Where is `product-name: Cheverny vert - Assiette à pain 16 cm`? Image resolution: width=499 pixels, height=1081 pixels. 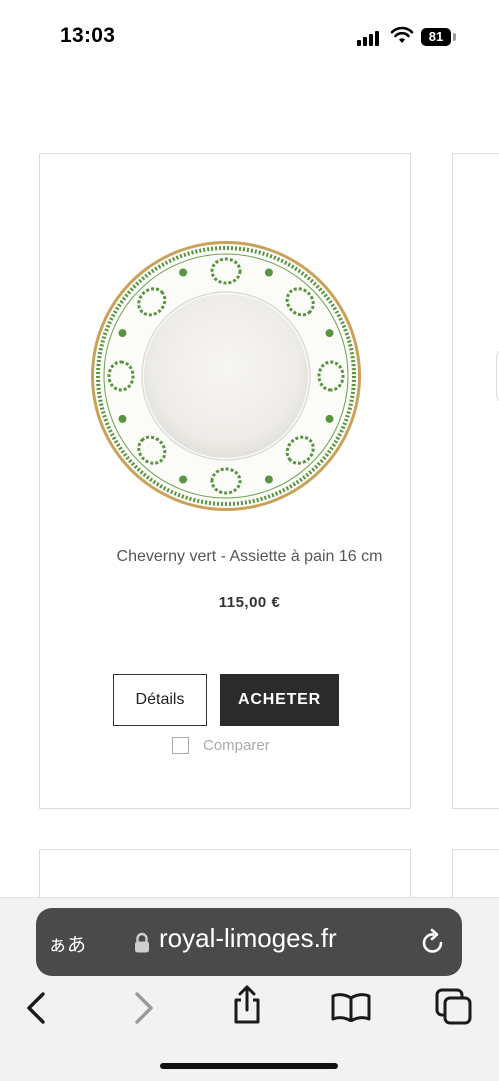
product-name: Cheverny vert - Assiette à pain 16 cm is located at coordinates (249, 557).